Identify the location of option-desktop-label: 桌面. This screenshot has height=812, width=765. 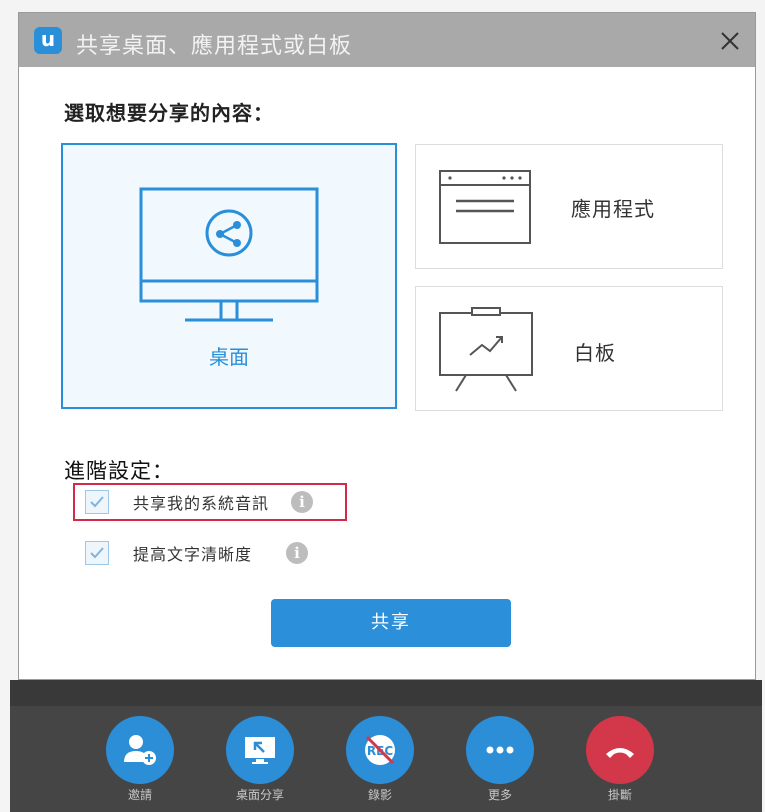
(229, 357).